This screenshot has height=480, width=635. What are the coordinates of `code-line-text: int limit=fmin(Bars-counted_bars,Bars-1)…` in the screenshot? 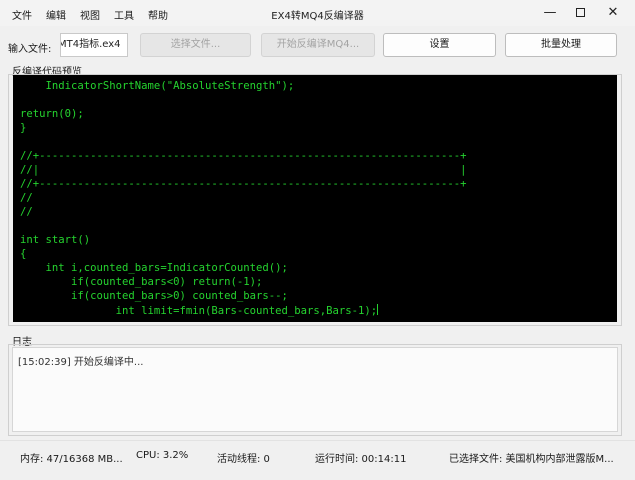 It's located at (199, 311).